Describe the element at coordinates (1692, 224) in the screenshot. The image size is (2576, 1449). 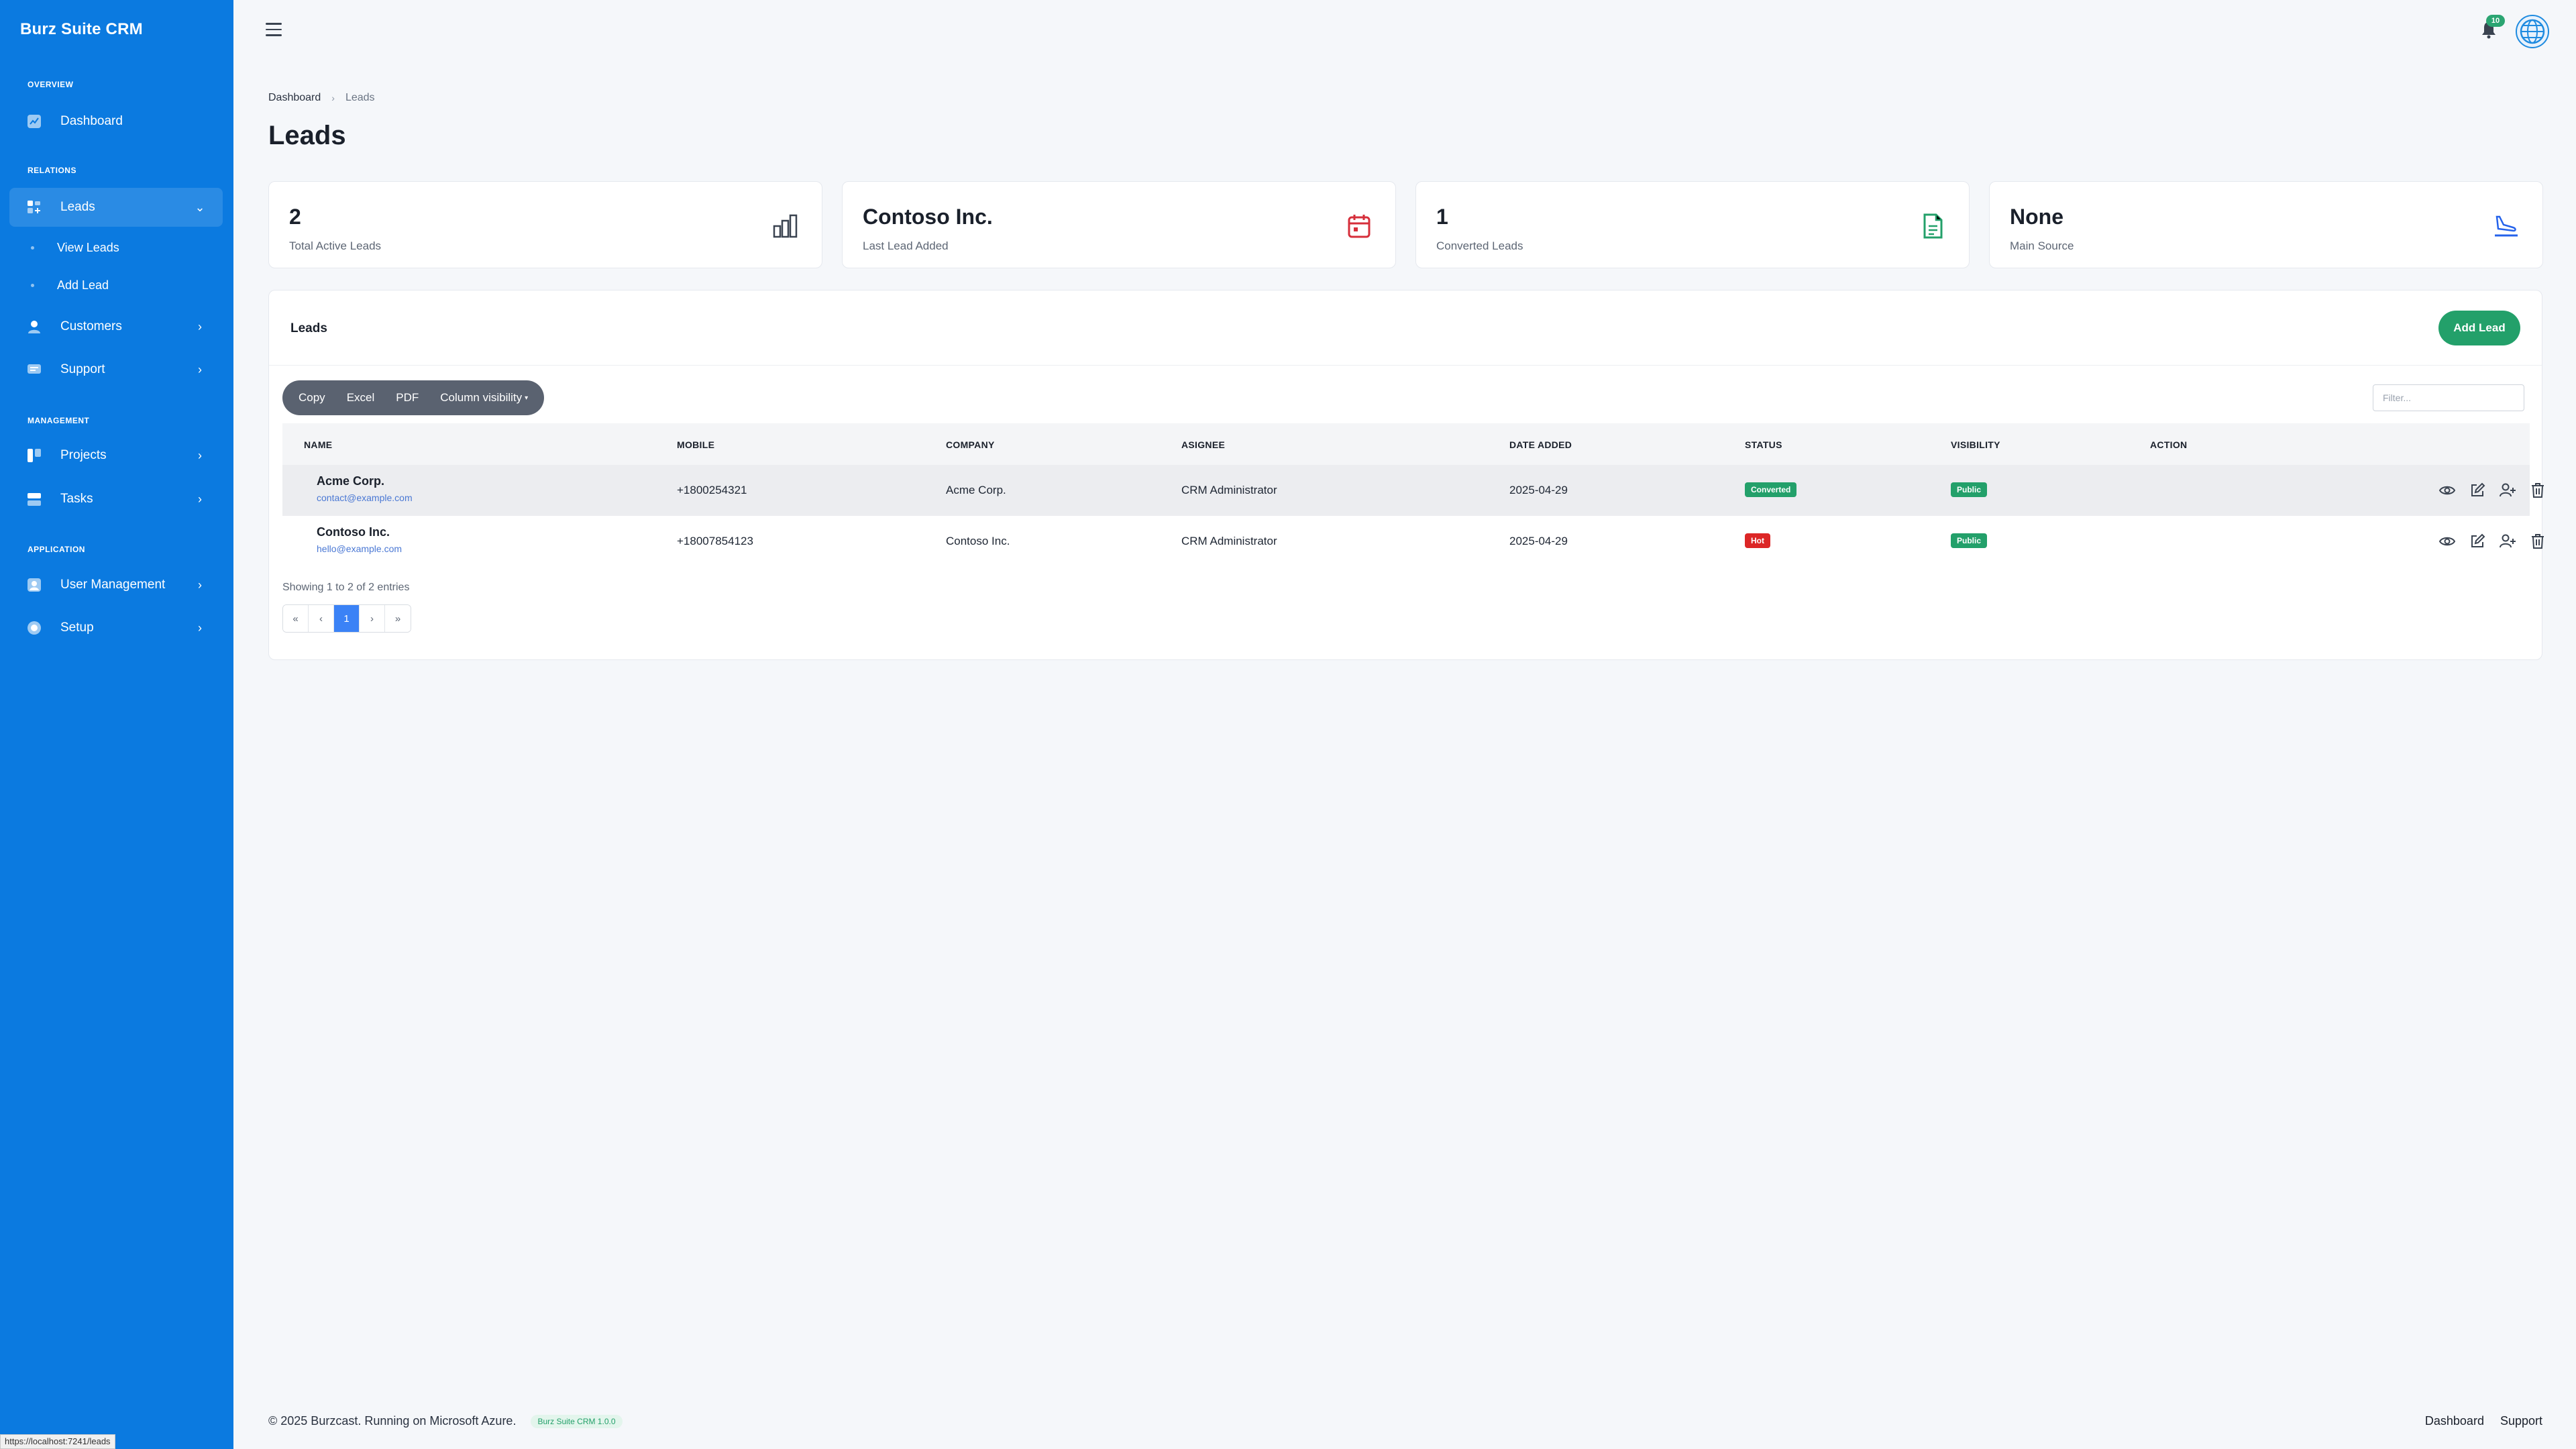
I see `stat-card-converted-leads: 1 Converted Leads` at that location.